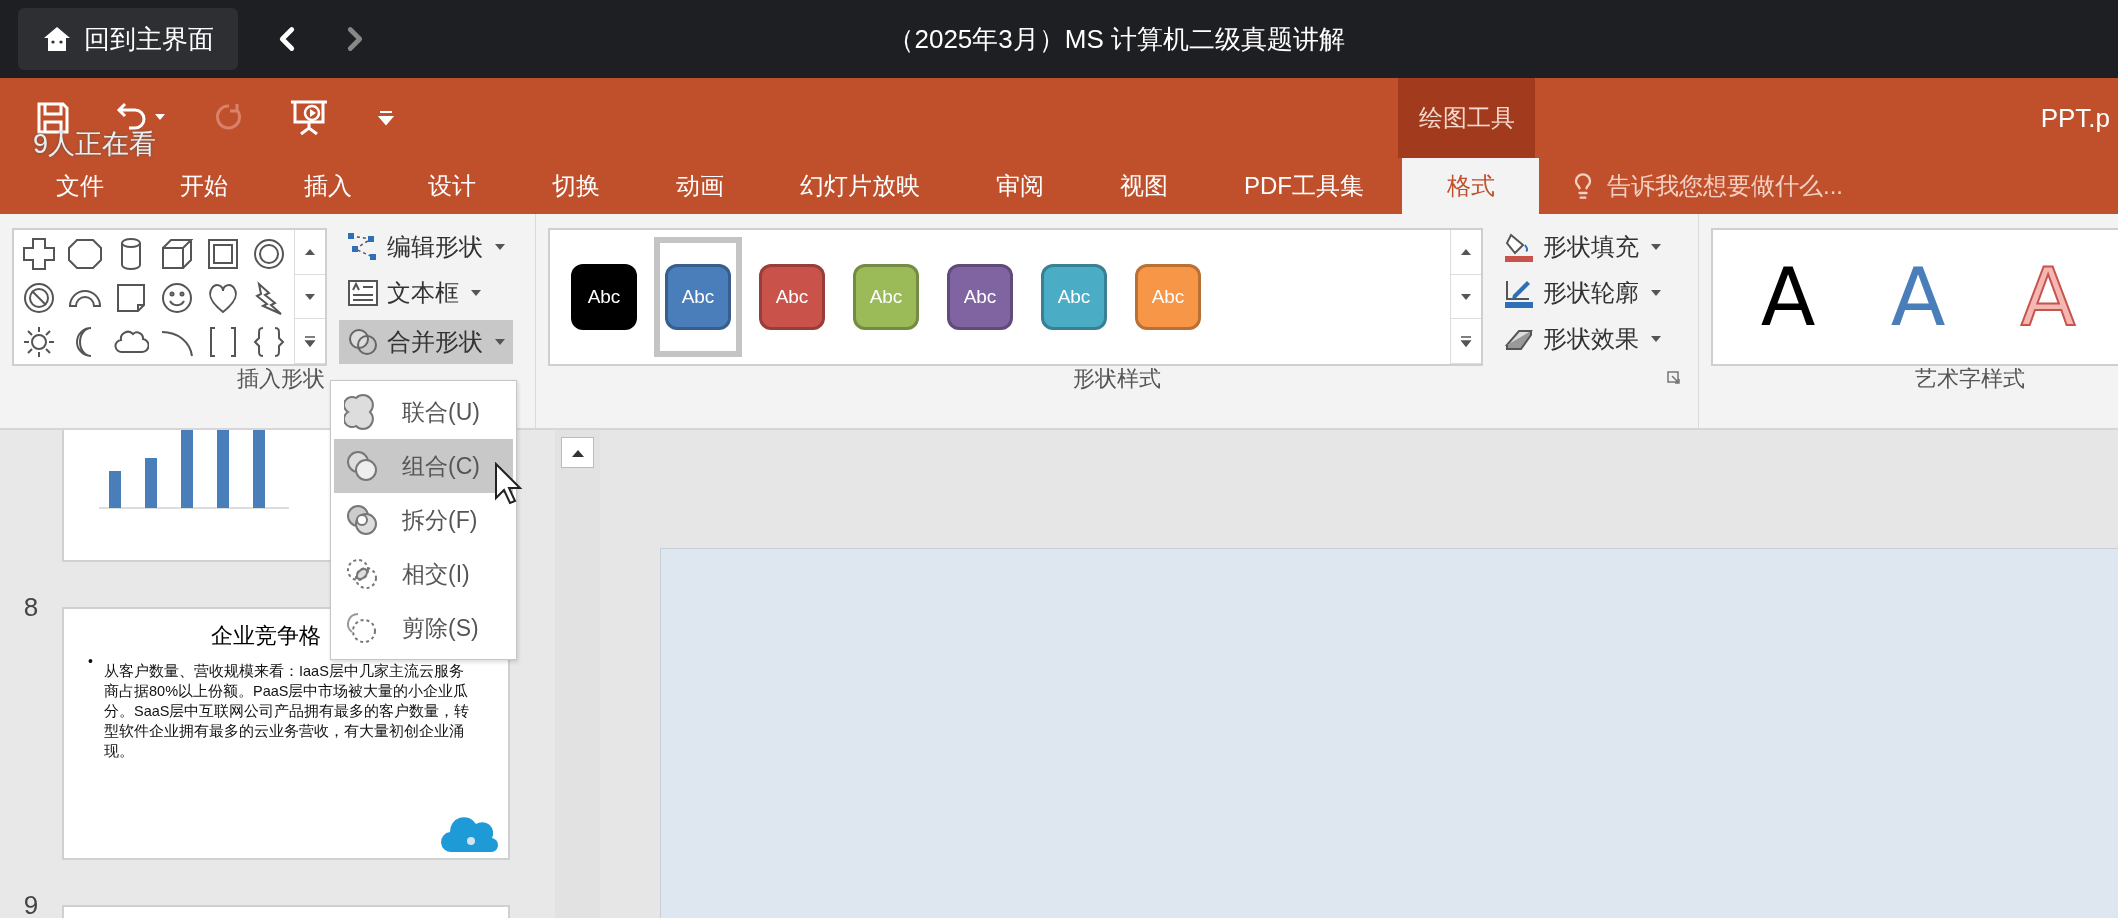 The height and width of the screenshot is (918, 2118). I want to click on frame-icon, so click(223, 254).